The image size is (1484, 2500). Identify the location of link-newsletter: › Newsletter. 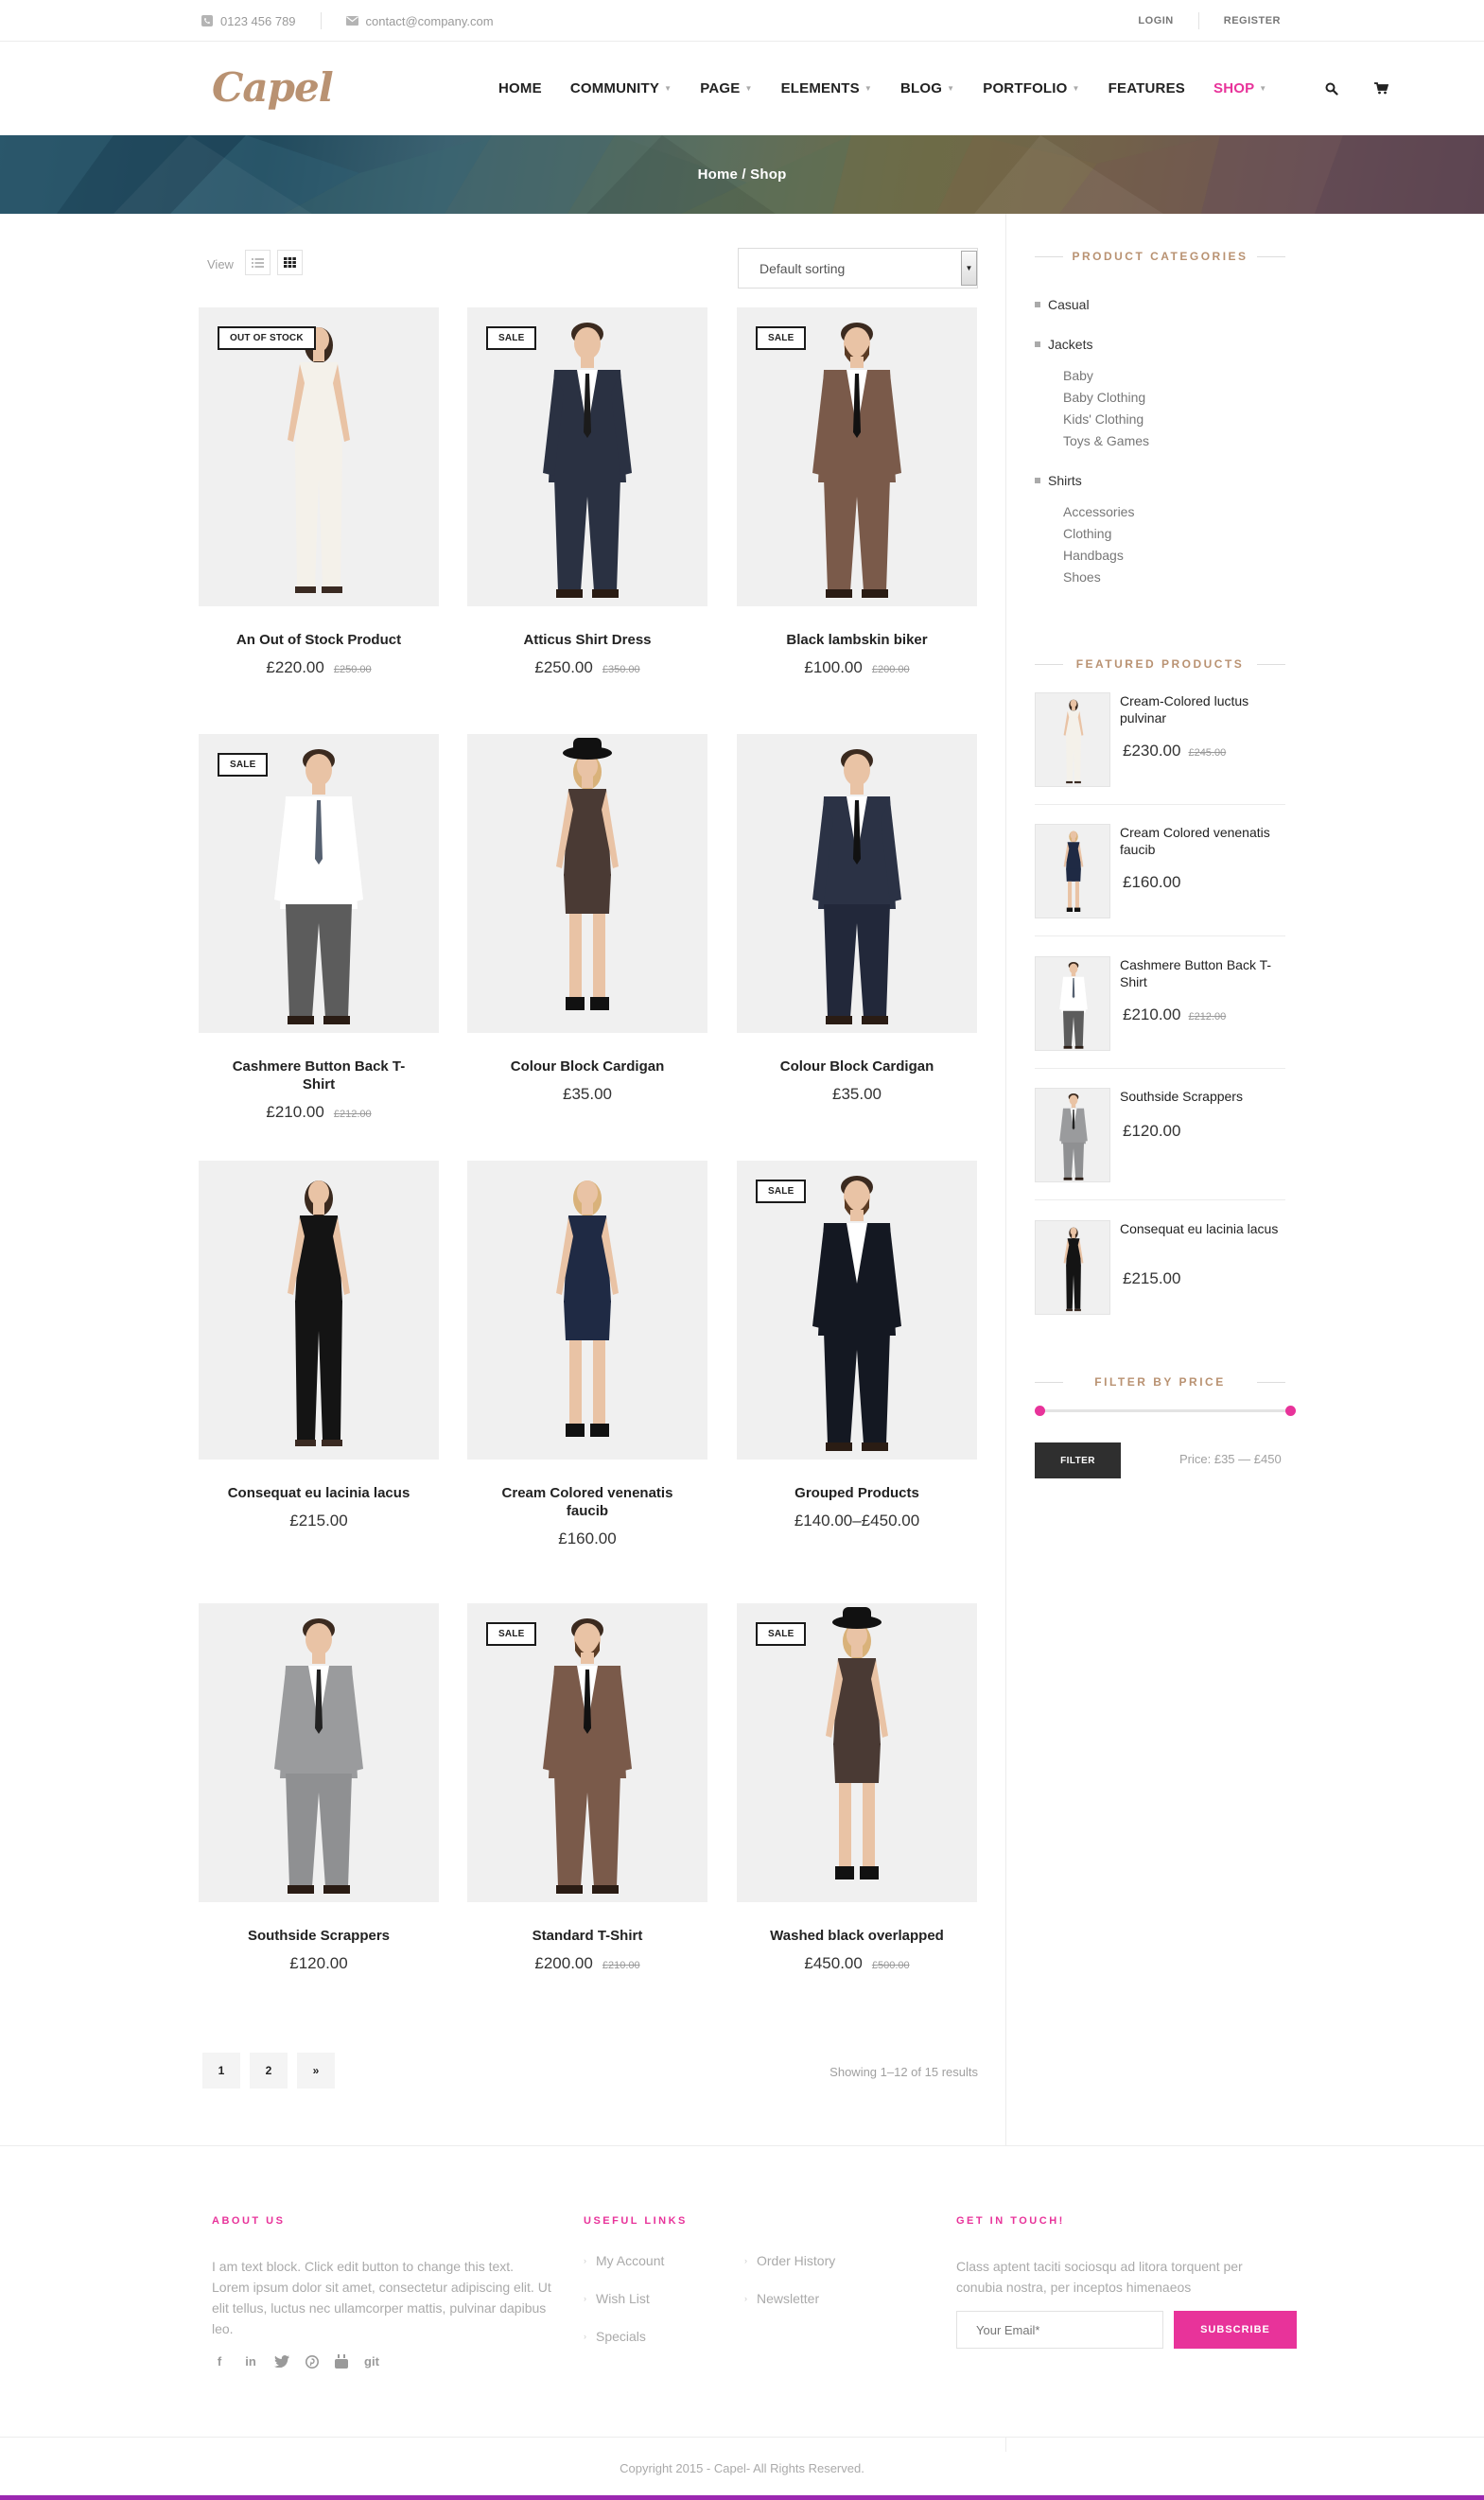
(782, 2298).